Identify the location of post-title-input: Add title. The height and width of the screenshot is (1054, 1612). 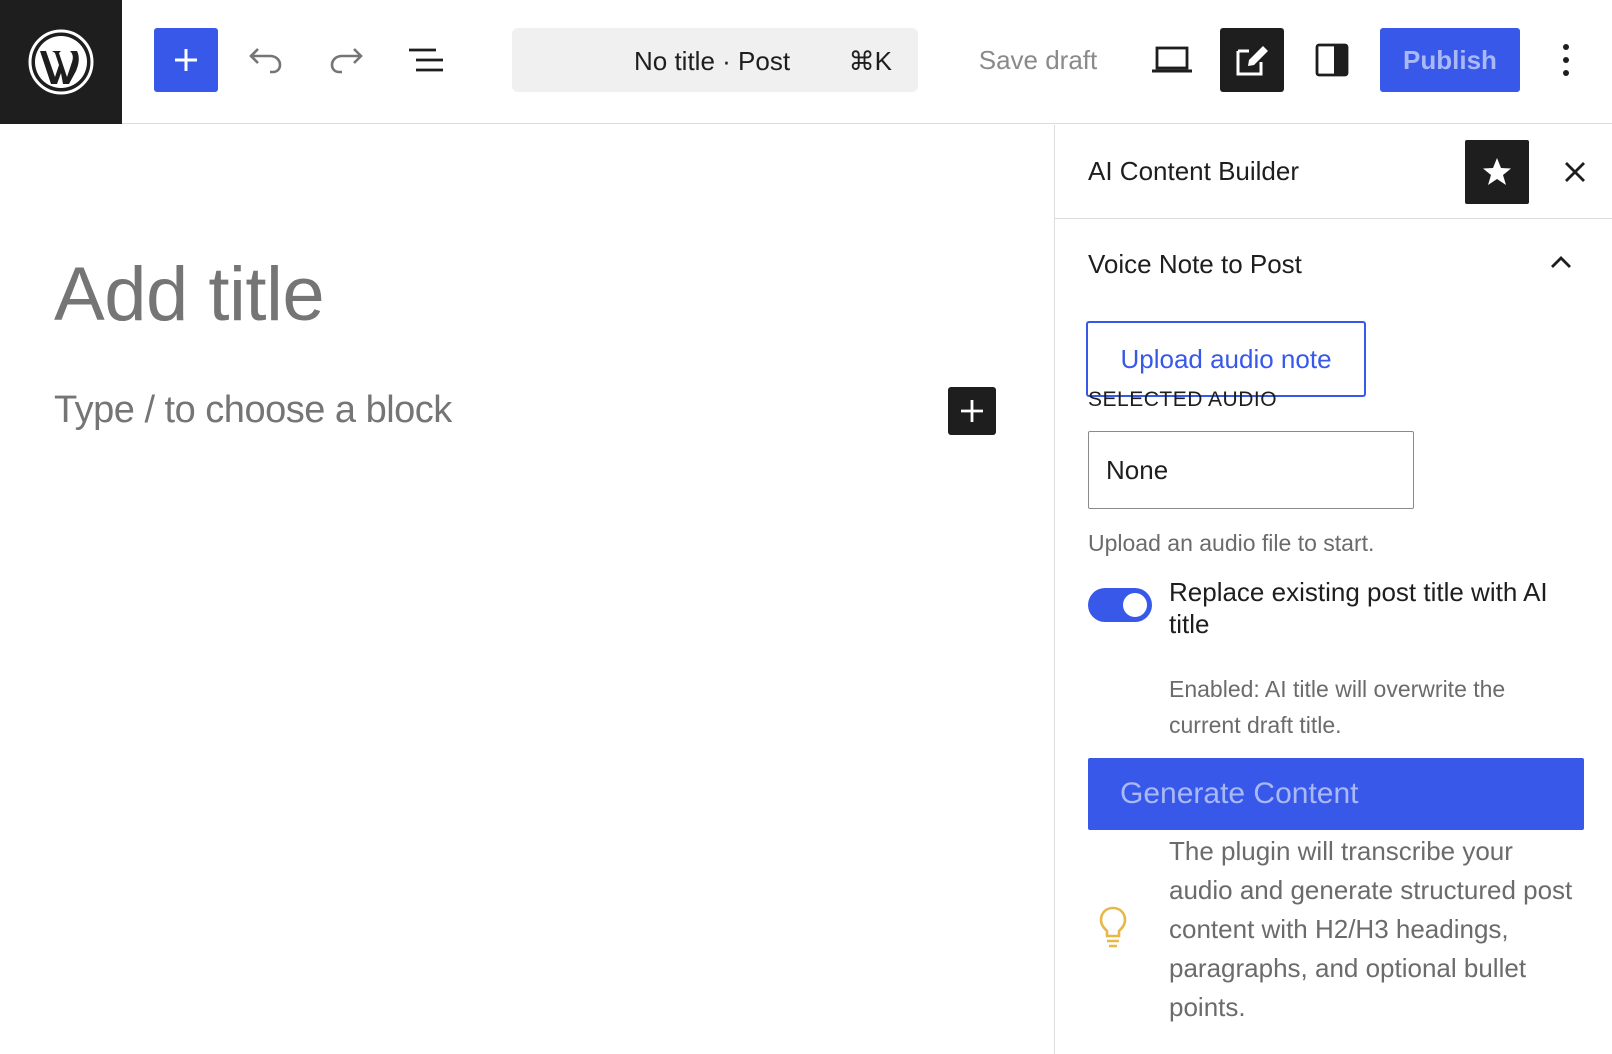
(189, 294).